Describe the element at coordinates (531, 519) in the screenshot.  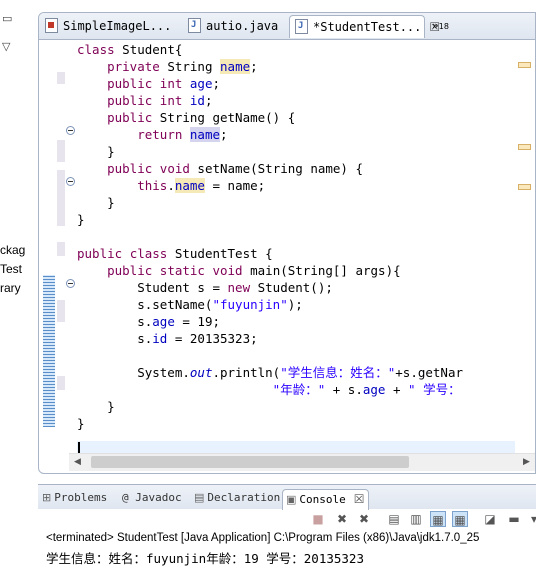
I see `open-console-icon: ▾` at that location.